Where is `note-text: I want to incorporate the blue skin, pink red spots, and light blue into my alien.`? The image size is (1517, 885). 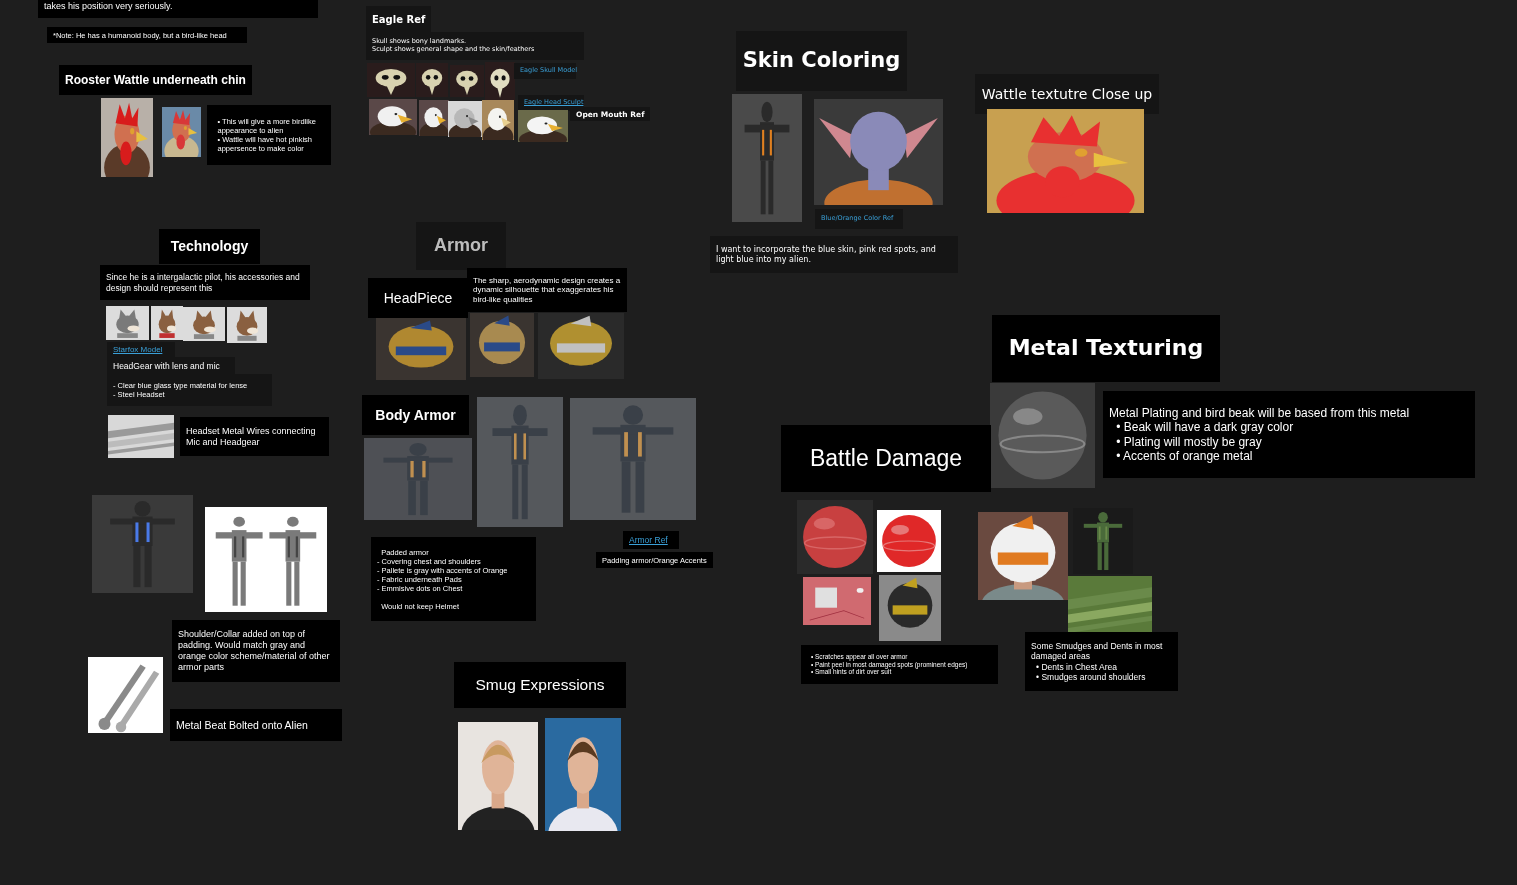
note-text: I want to incorporate the blue skin, pink red spots, and light blue into my alien. is located at coordinates (834, 254).